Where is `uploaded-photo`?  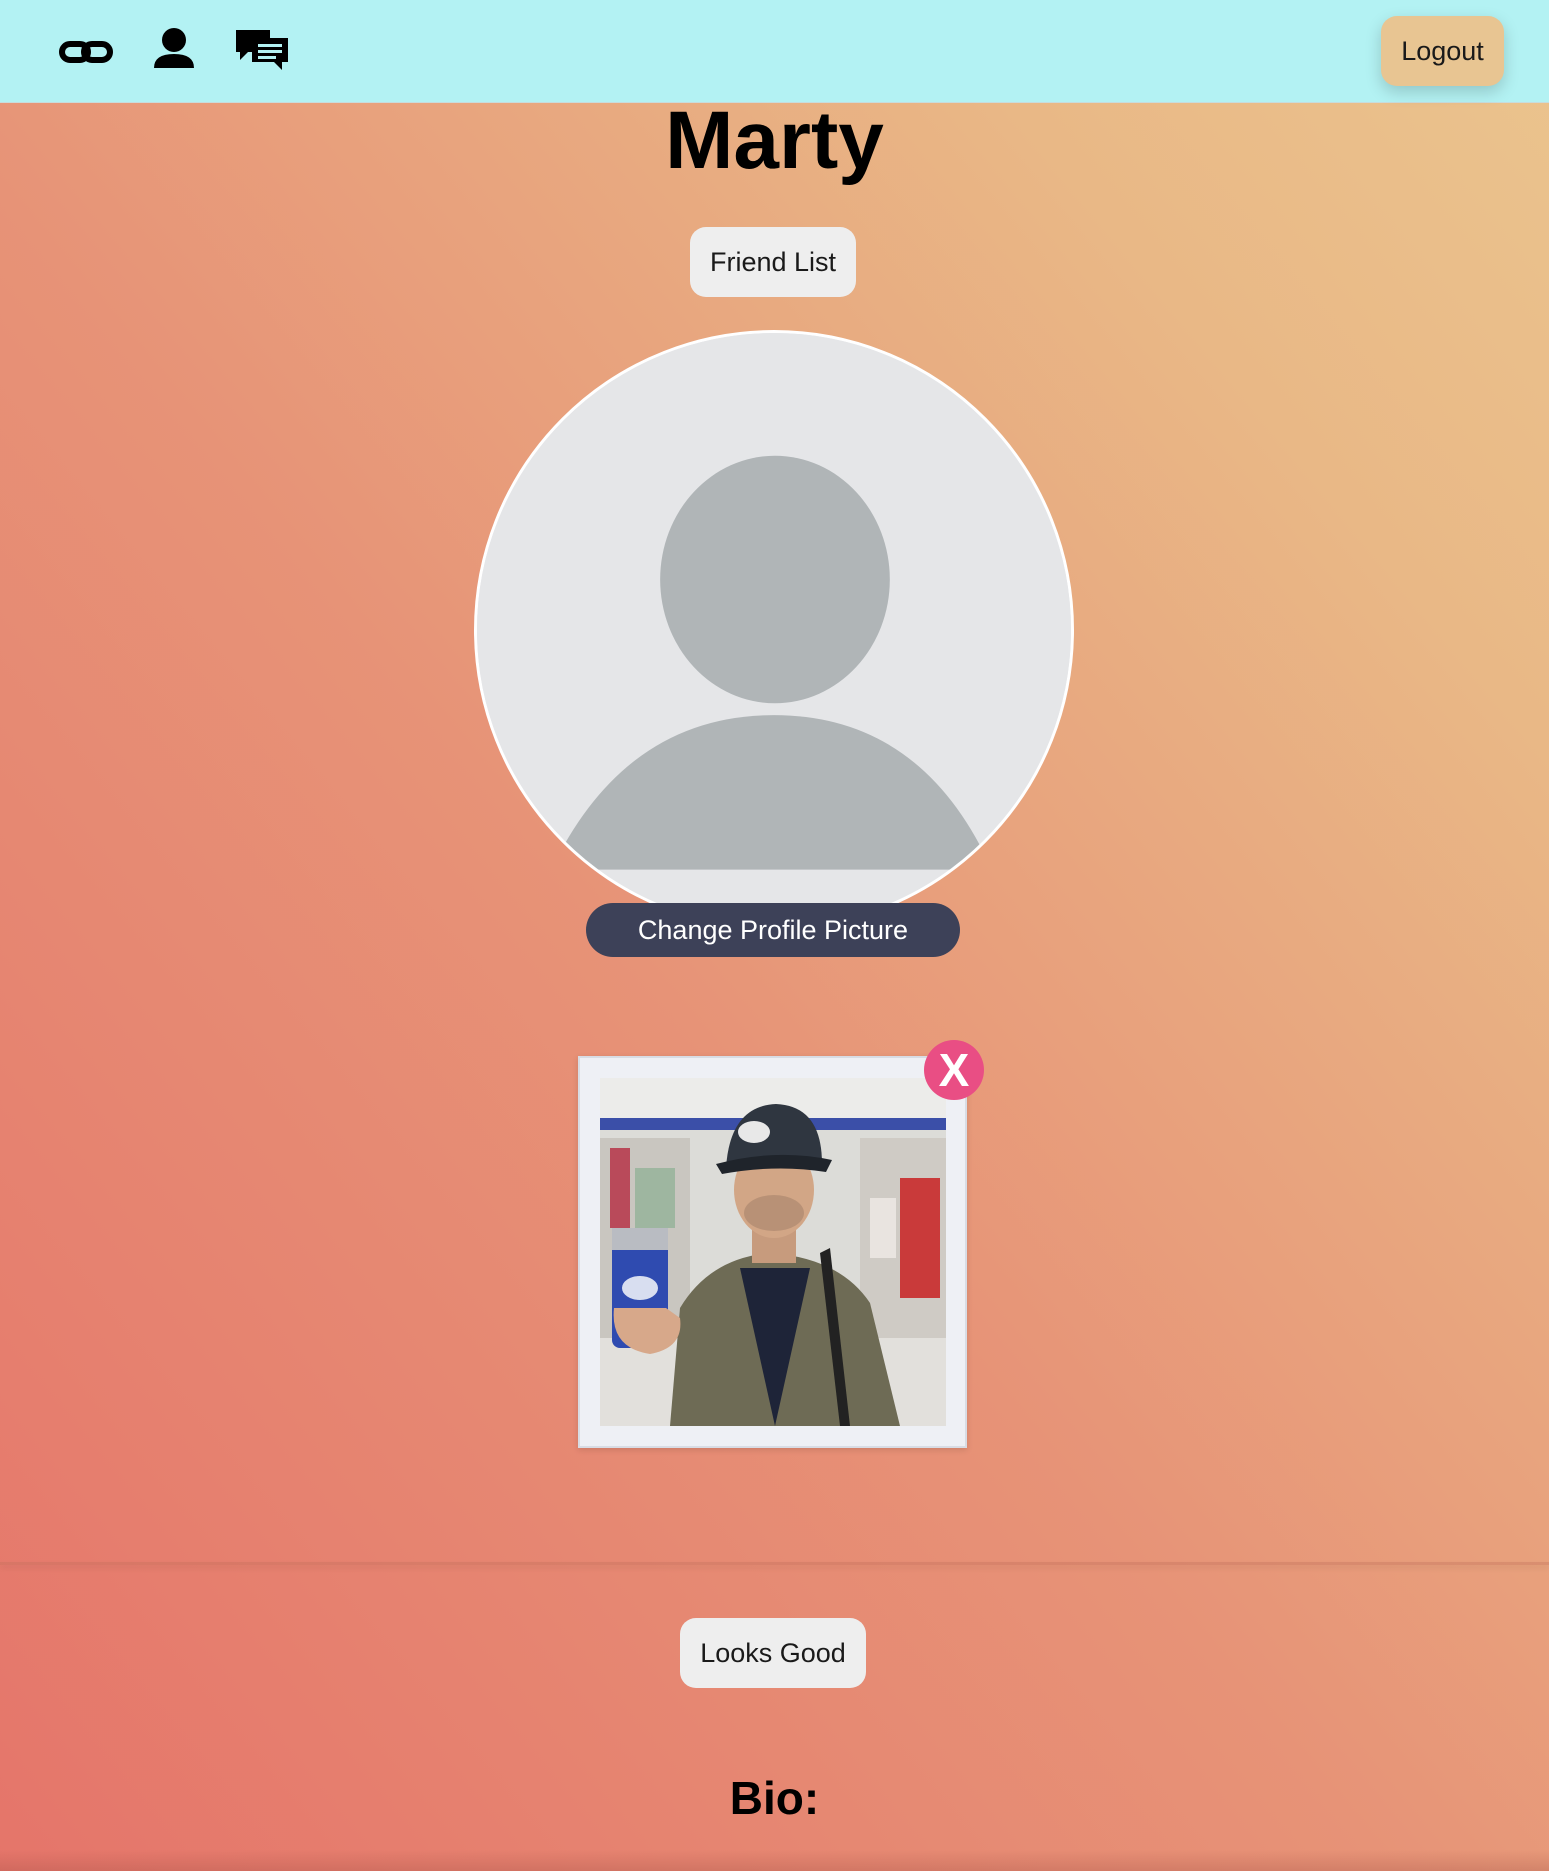 uploaded-photo is located at coordinates (773, 1252).